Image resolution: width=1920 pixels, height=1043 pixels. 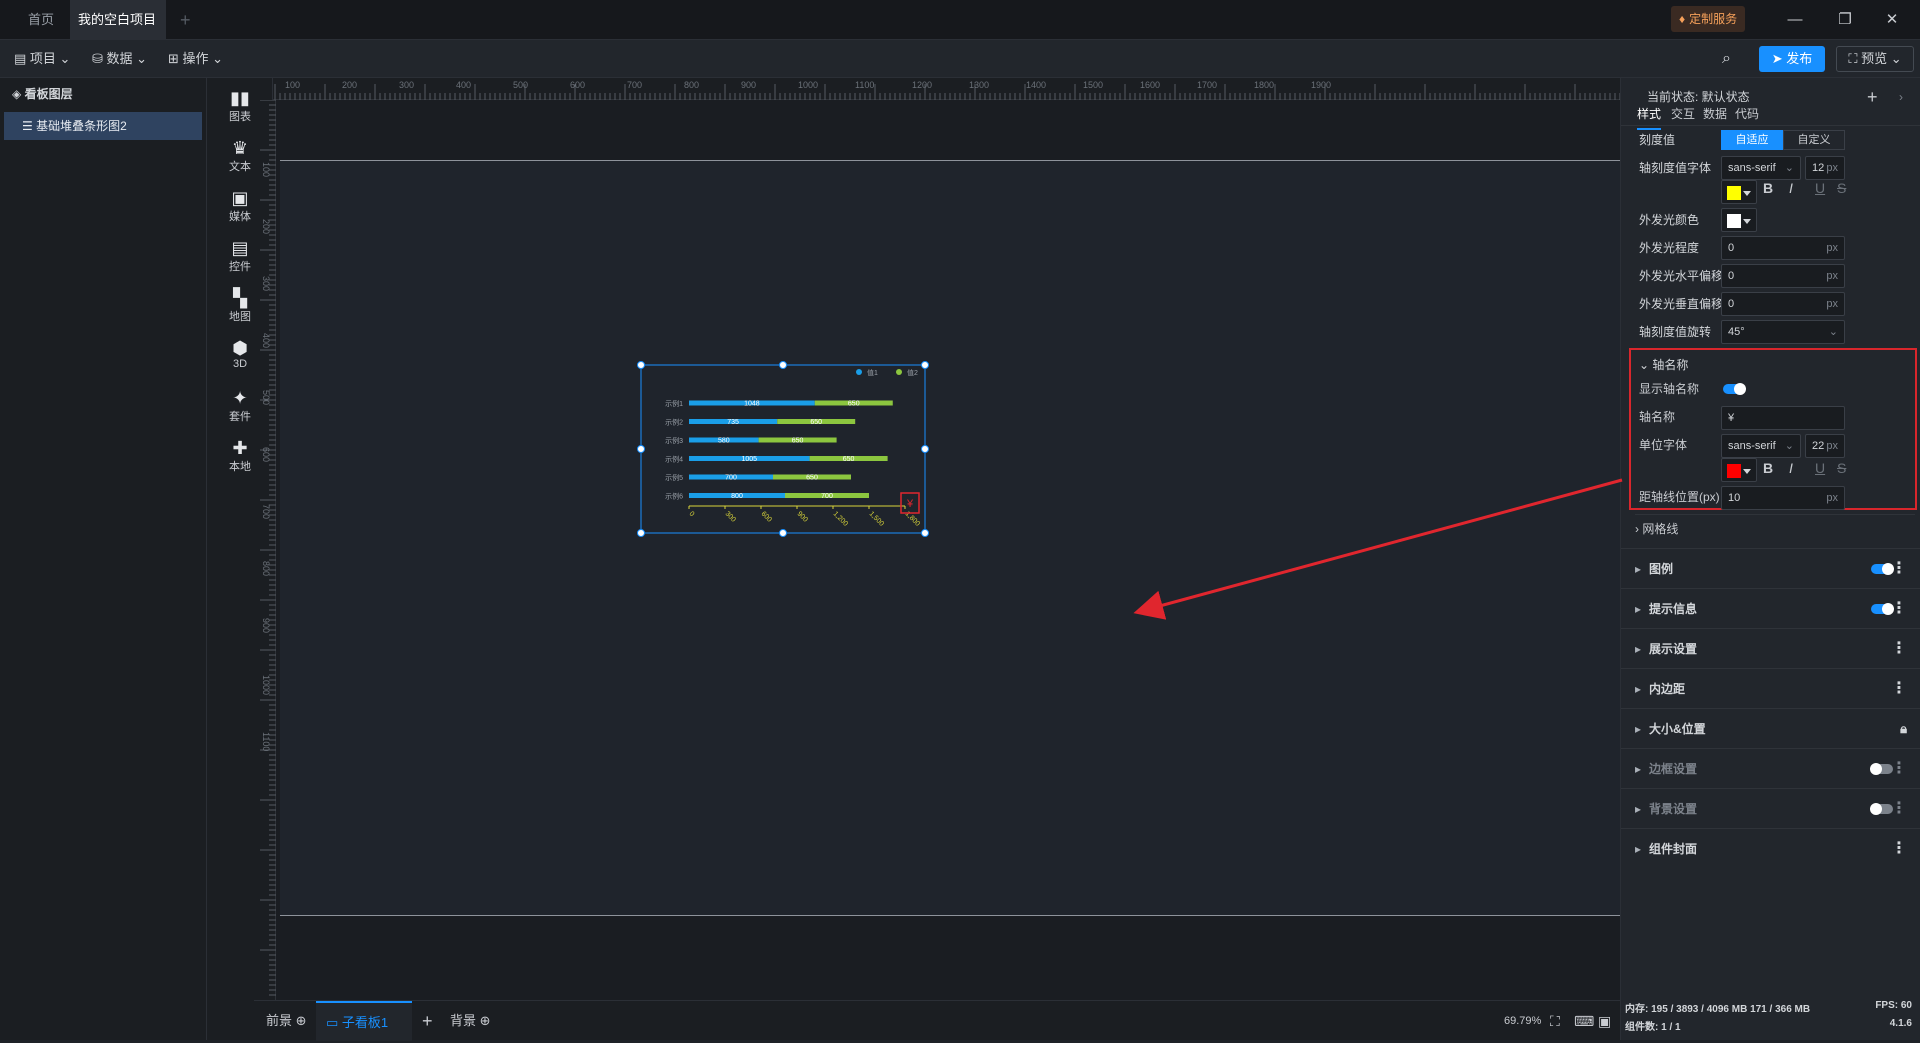 What do you see at coordinates (1770, 768) in the screenshot?
I see `section-border: ▸ 边框设置 ⋮` at bounding box center [1770, 768].